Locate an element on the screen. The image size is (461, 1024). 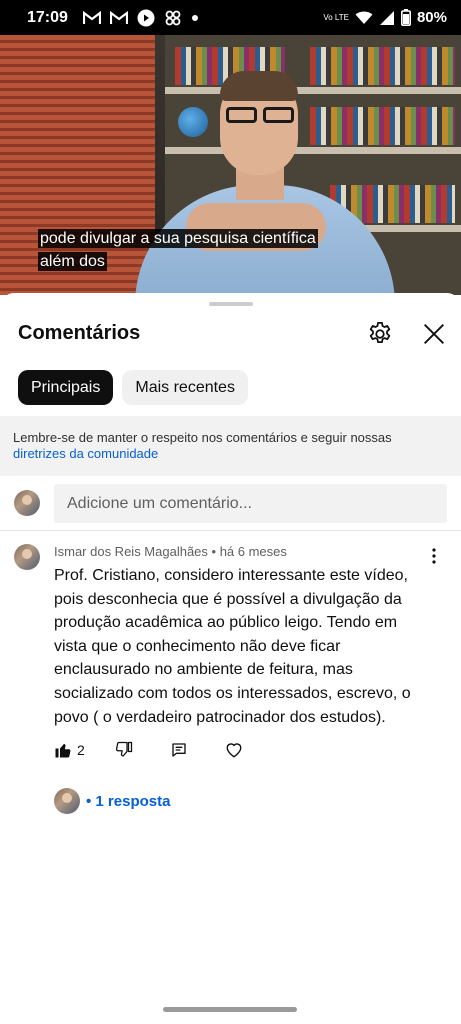
wifi-icon is located at coordinates (364, 17).